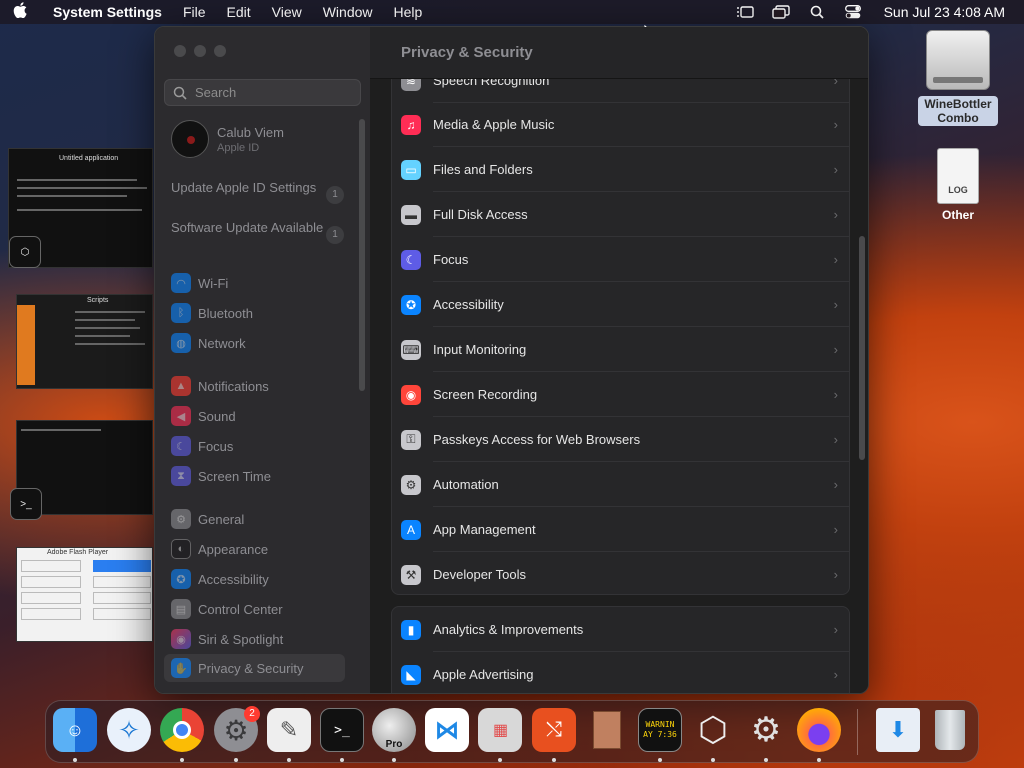 The image size is (1024, 768). What do you see at coordinates (129, 730) in the screenshot?
I see `dock-safari: ✧` at bounding box center [129, 730].